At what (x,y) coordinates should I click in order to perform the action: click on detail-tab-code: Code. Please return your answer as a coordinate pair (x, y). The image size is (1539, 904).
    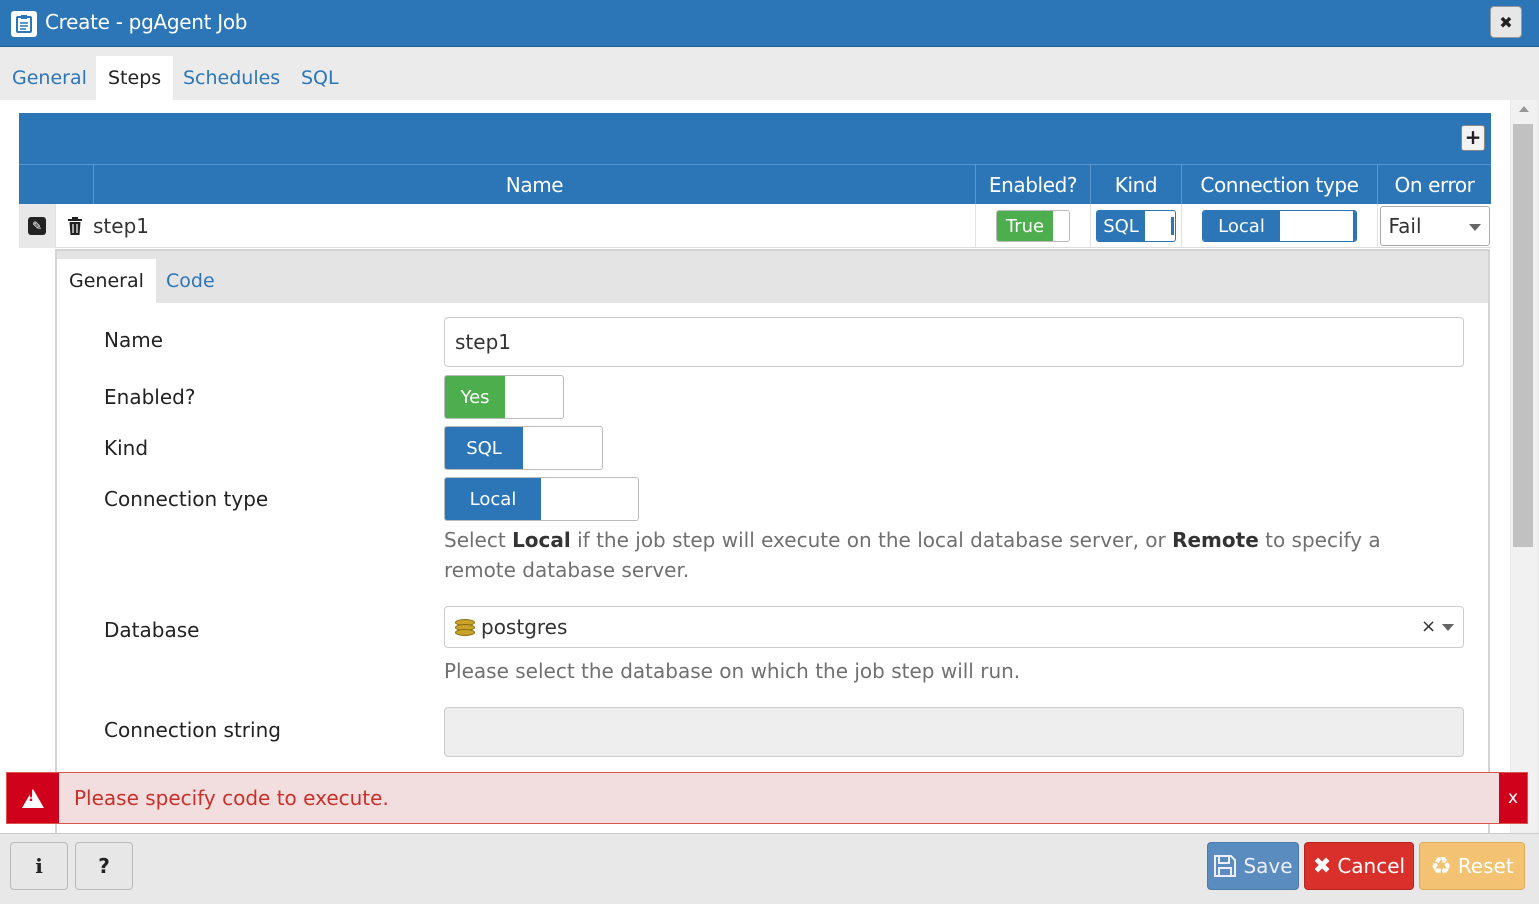
    Looking at the image, I should click on (190, 281).